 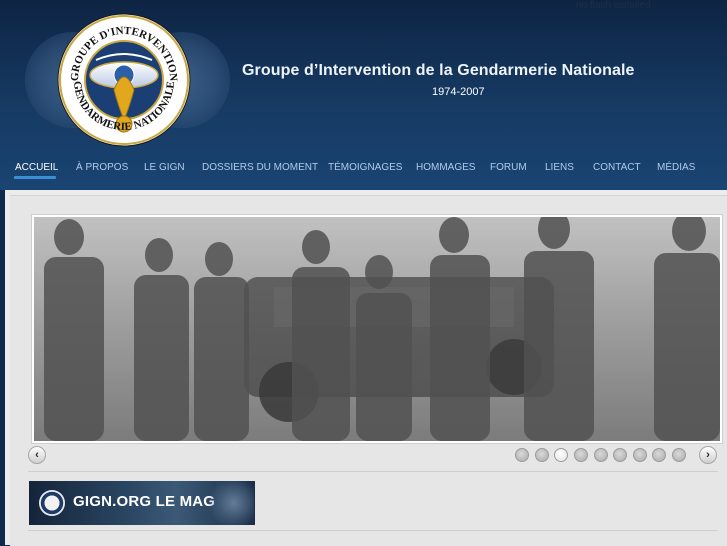 I want to click on mag-banner-decoration, so click(x=229, y=503).